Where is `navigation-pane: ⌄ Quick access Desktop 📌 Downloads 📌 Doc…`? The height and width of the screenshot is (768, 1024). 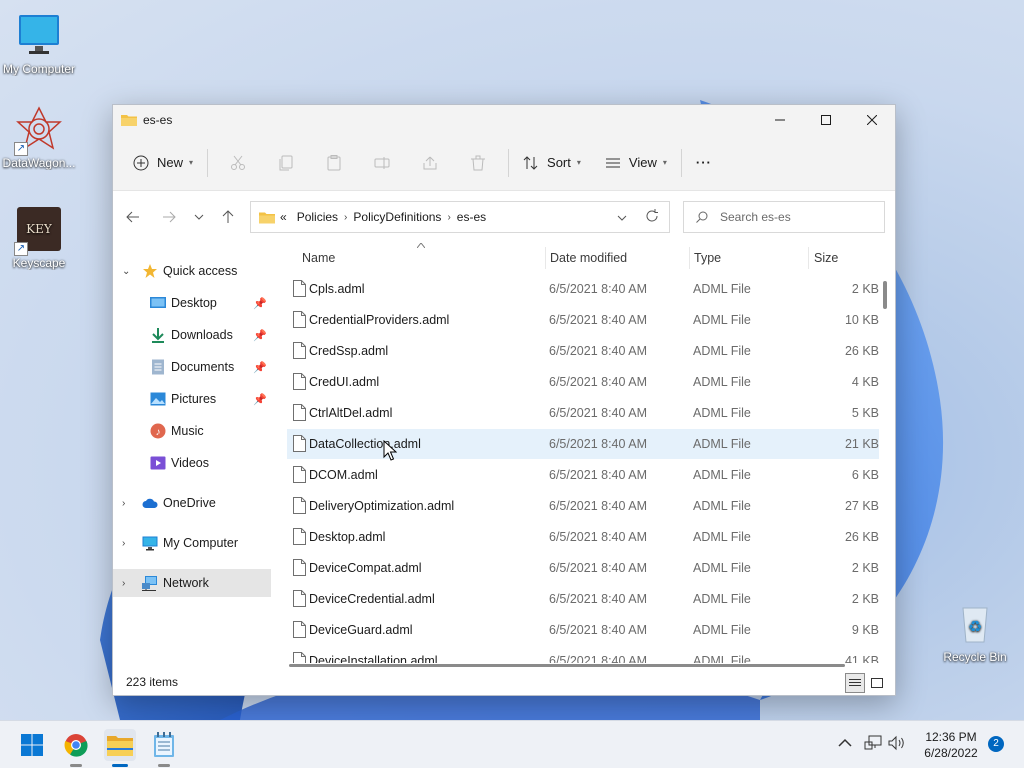 navigation-pane: ⌄ Quick access Desktop 📌 Downloads 📌 Doc… is located at coordinates (193, 463).